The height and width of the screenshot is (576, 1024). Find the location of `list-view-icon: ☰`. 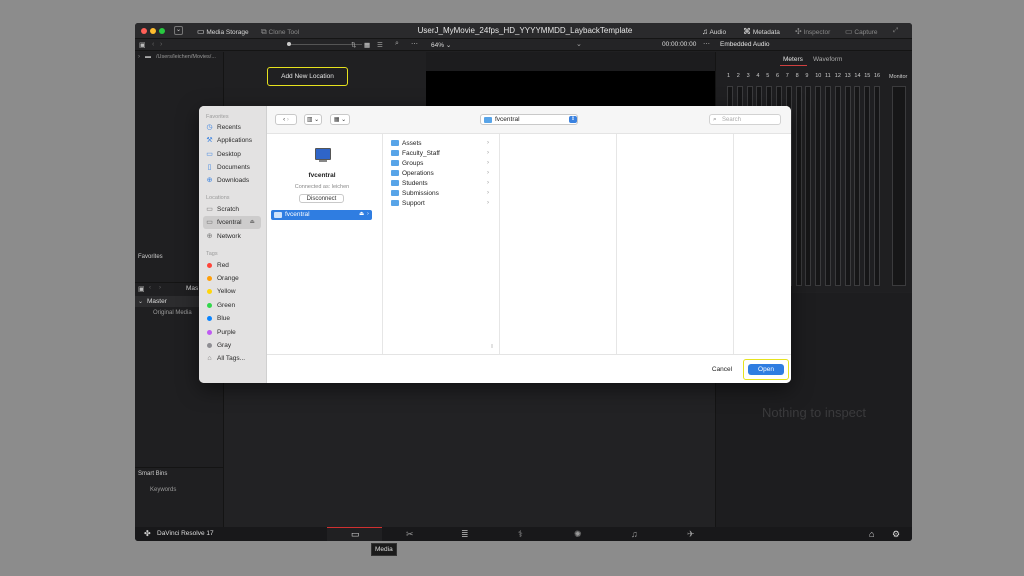

list-view-icon: ☰ is located at coordinates (380, 45).